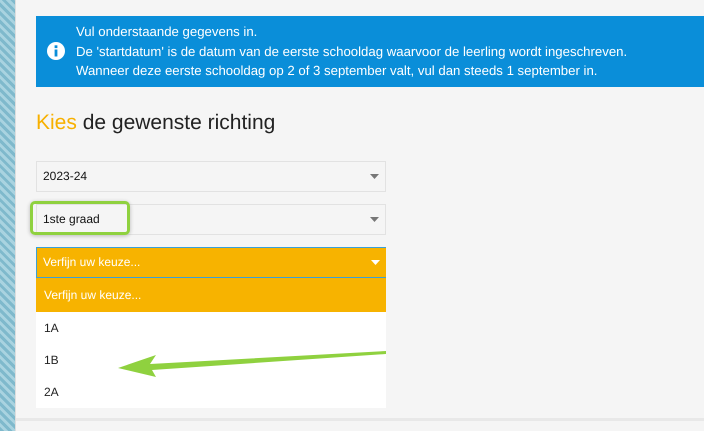 Image resolution: width=704 pixels, height=431 pixels. I want to click on heading-accent: Kies, so click(56, 122).